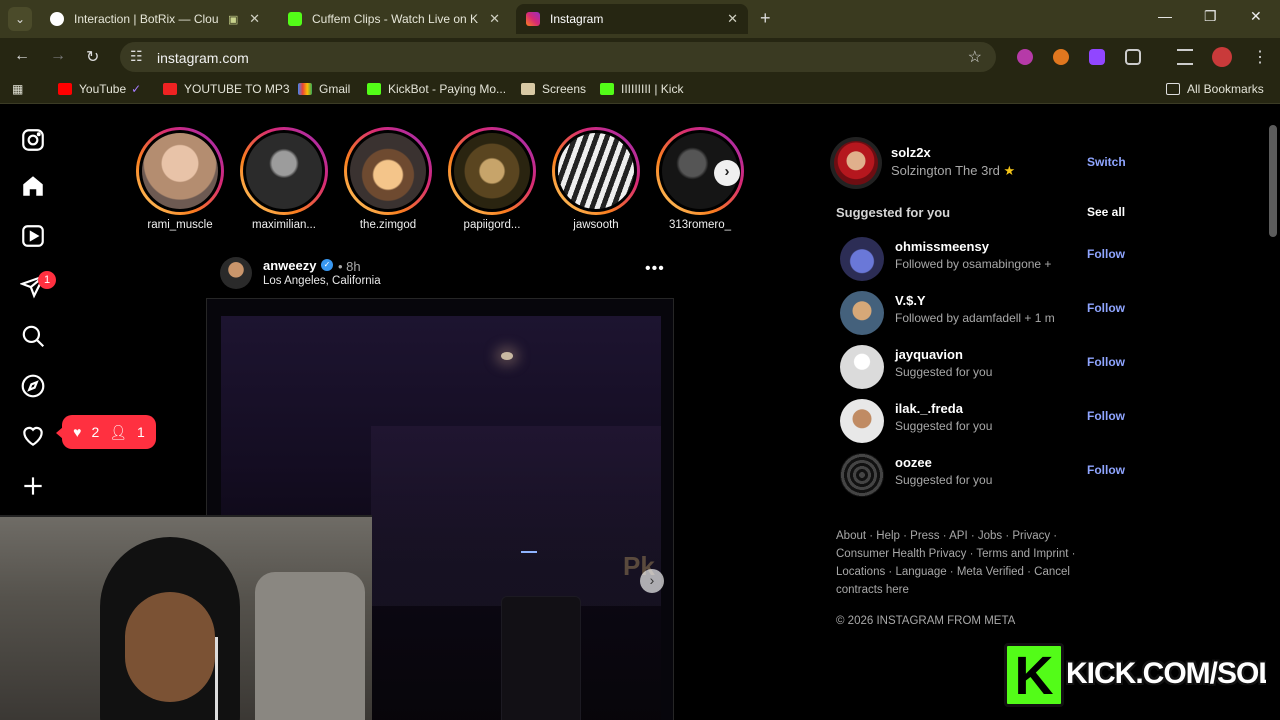 The width and height of the screenshot is (1280, 720). Describe the element at coordinates (652, 581) in the screenshot. I see `carousel-next-icon: ›` at that location.